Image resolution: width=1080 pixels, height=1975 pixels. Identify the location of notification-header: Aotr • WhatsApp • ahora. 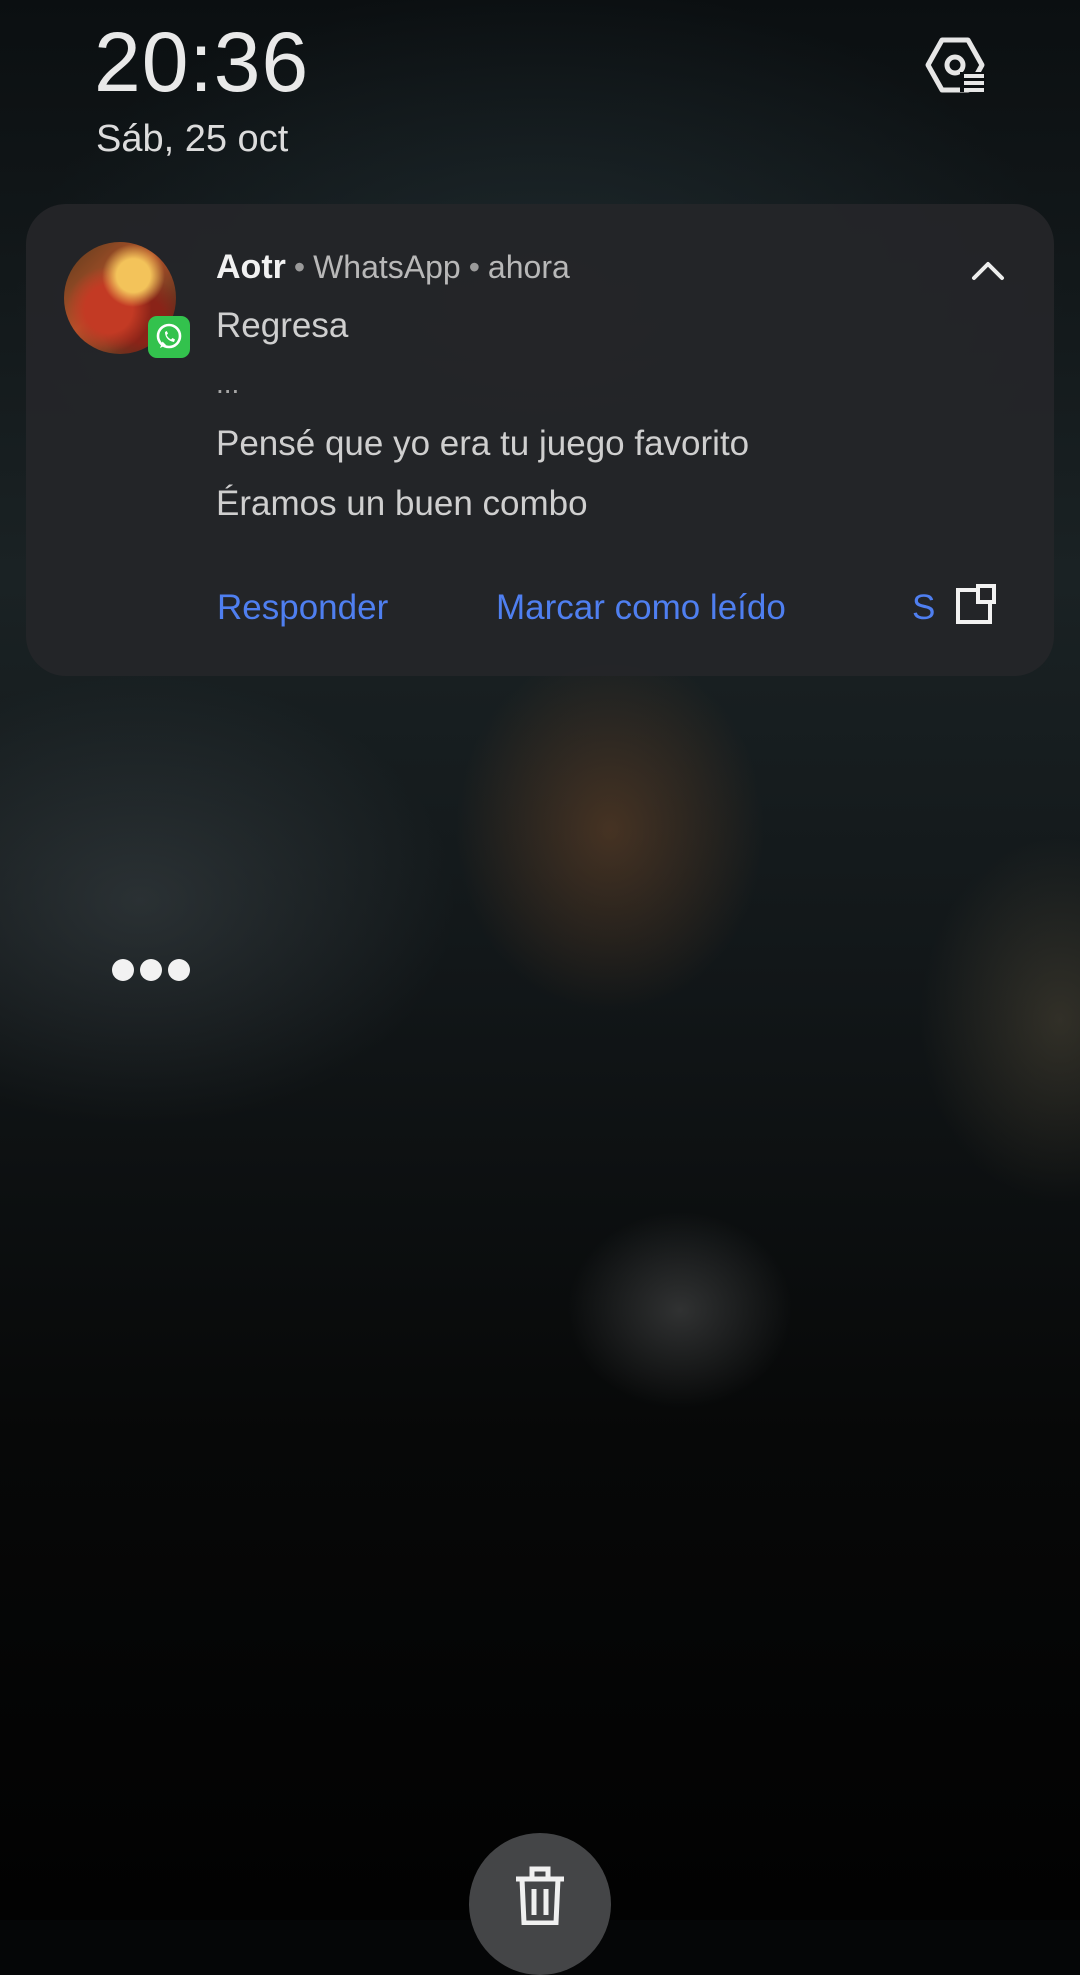
(393, 267).